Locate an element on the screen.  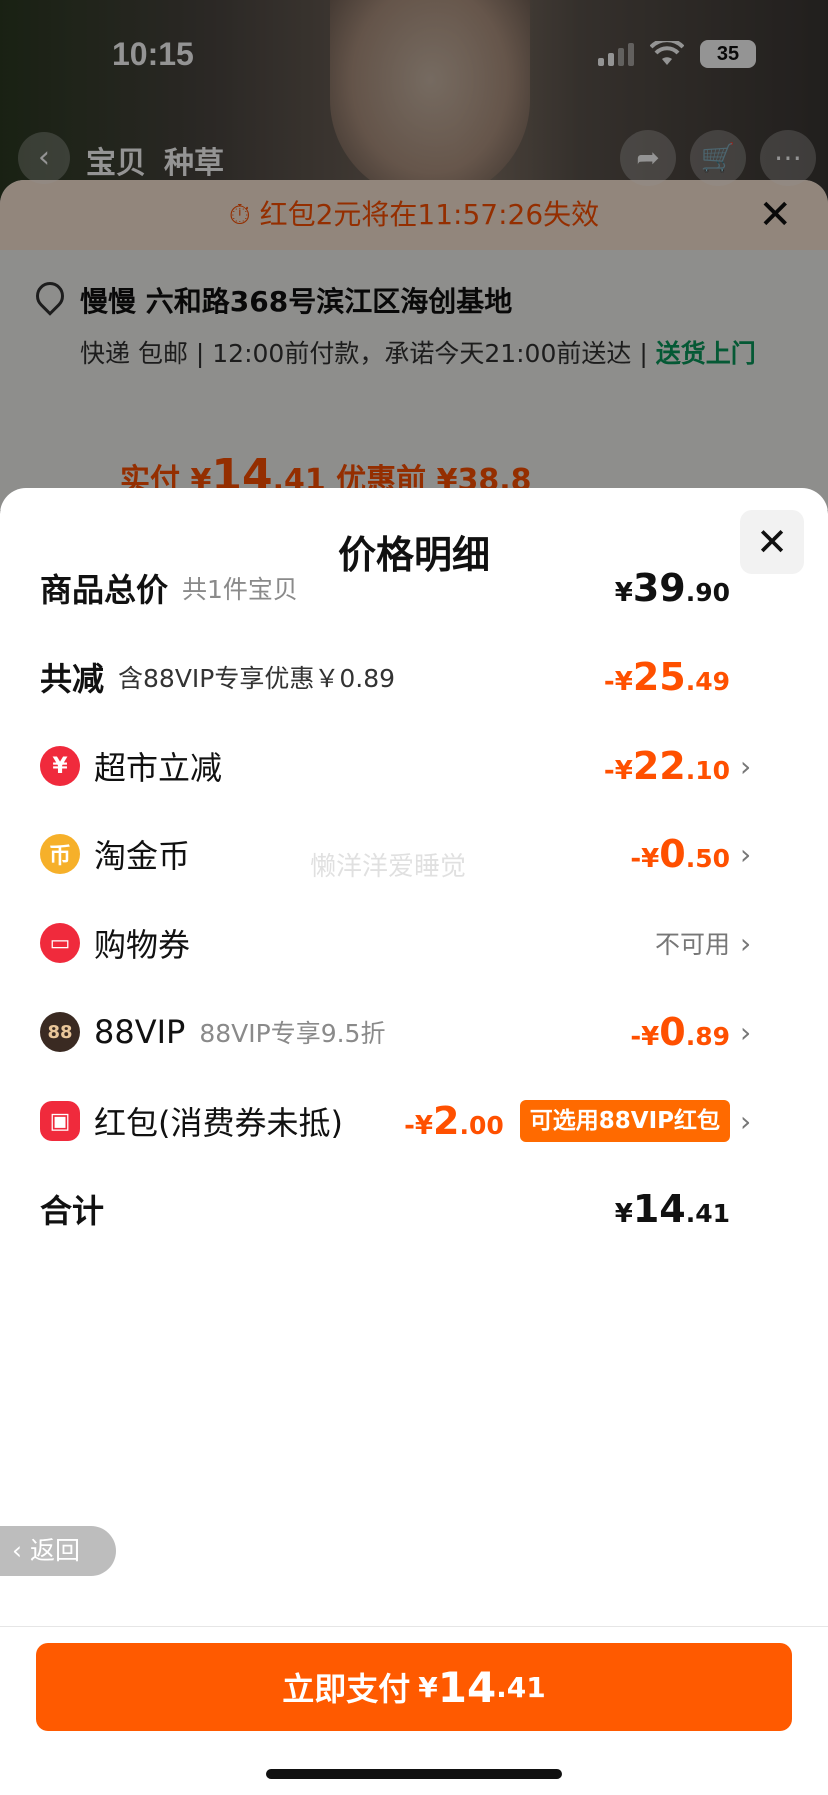
row-label: 超市立减 is located at coordinates (158, 768).